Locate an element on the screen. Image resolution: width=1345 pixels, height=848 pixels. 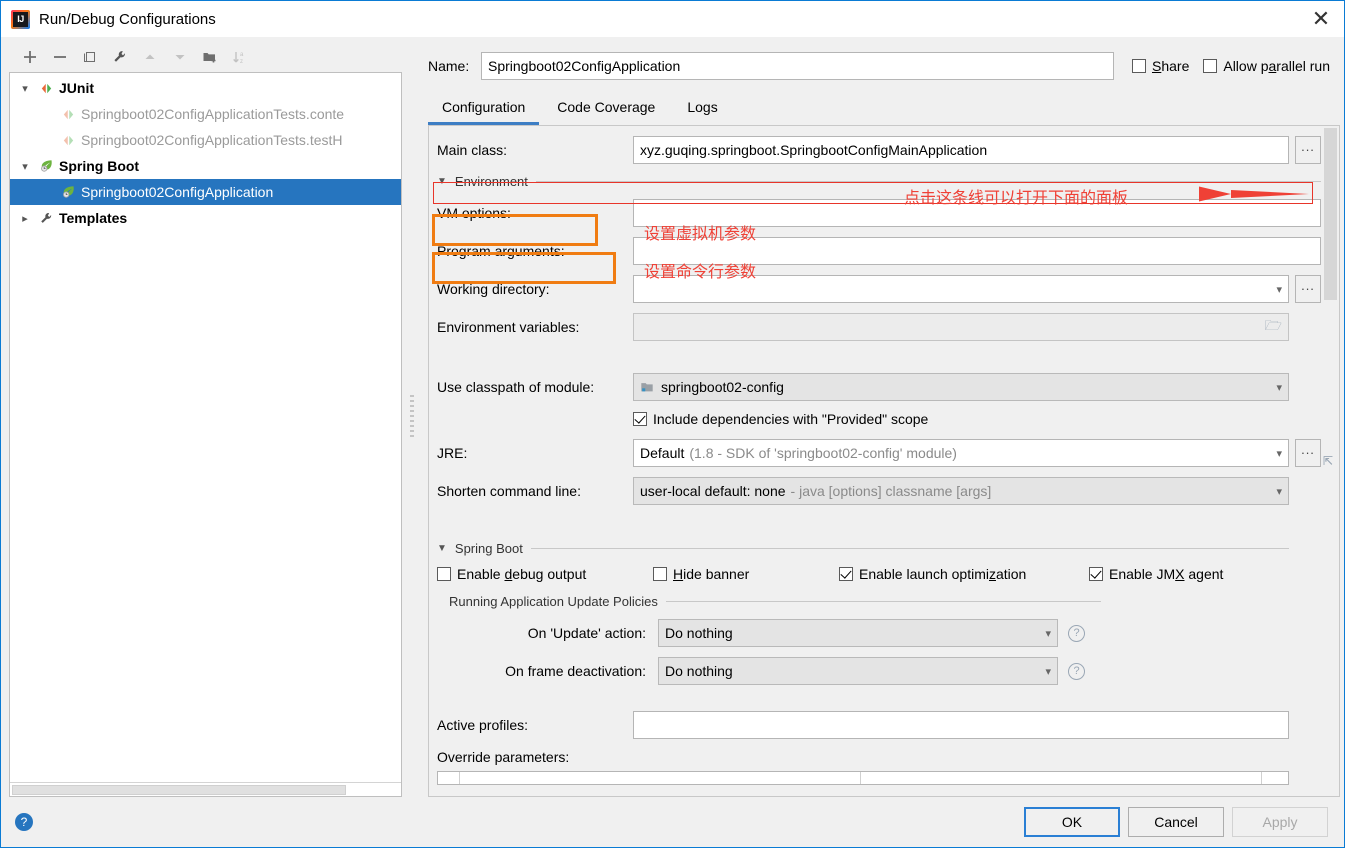
working-directory-combo: ▾ is located at coordinates (961, 289).